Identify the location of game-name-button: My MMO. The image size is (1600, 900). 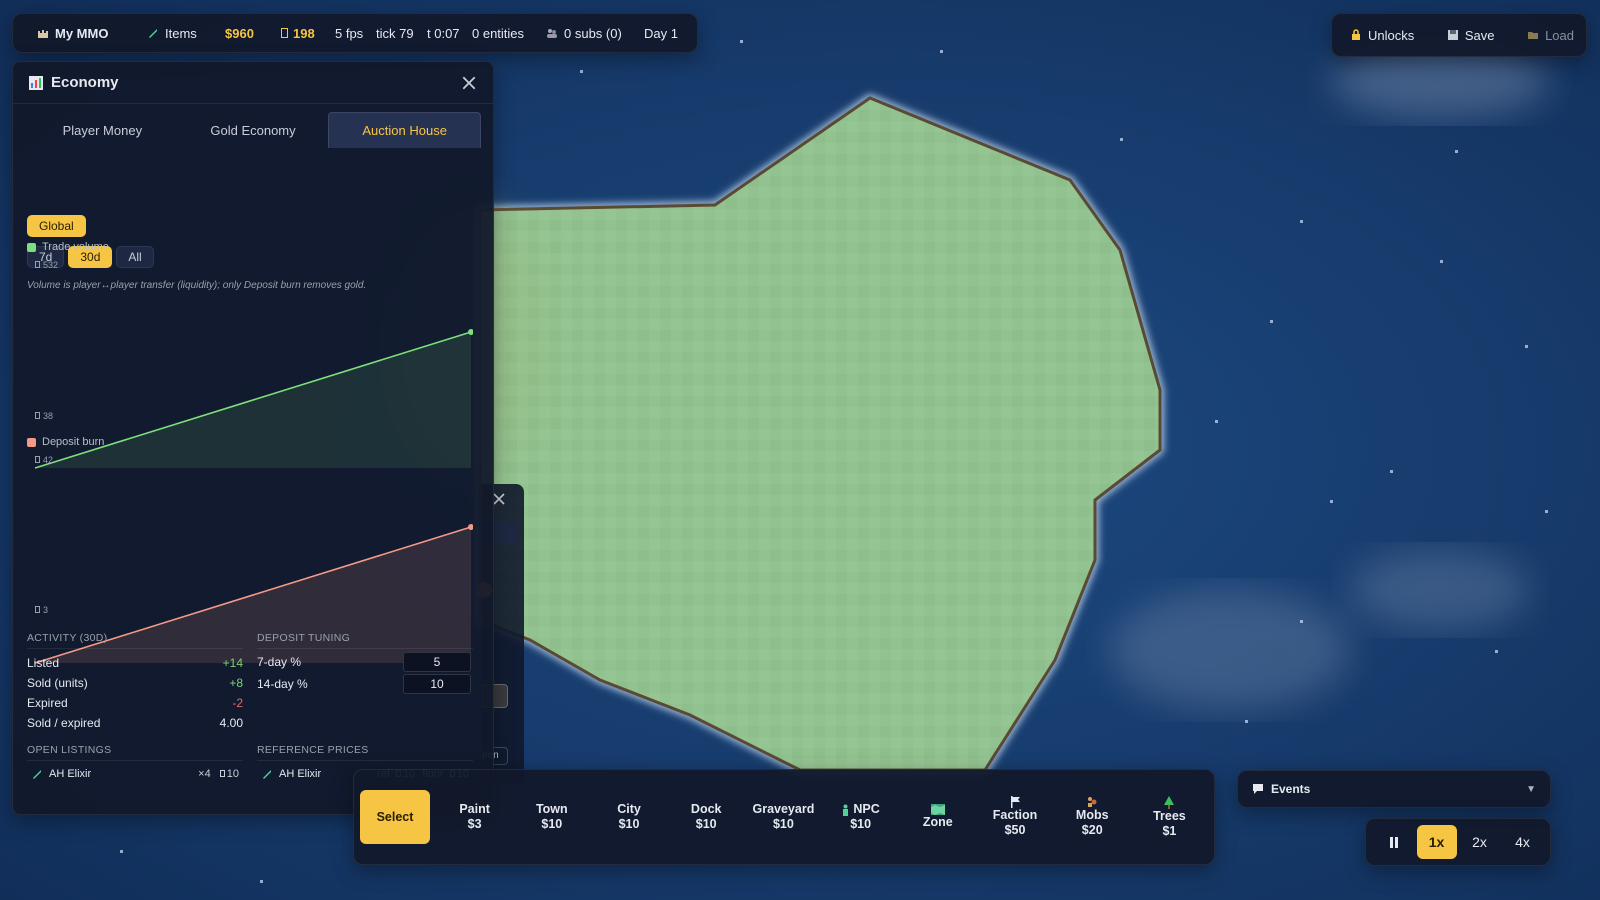
(92, 33).